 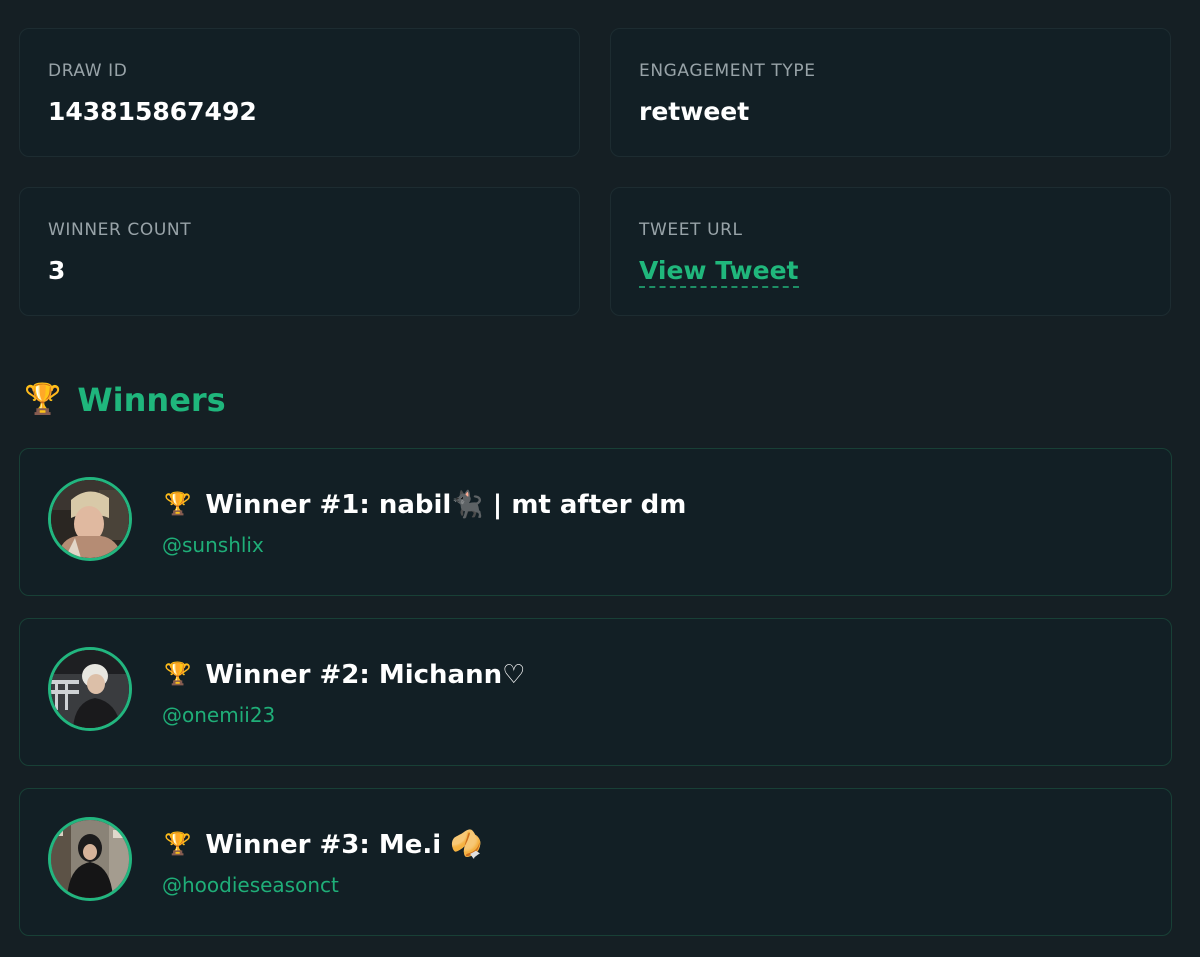 I want to click on view-tweet-link: View Tweet, so click(x=719, y=272).